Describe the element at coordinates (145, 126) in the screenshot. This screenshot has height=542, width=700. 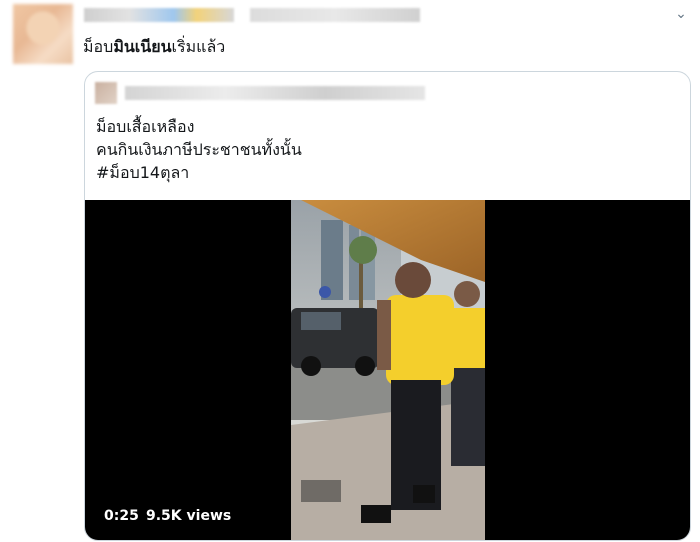
I see `quoted-line-1: ม็อบเสื้อเหลือง` at that location.